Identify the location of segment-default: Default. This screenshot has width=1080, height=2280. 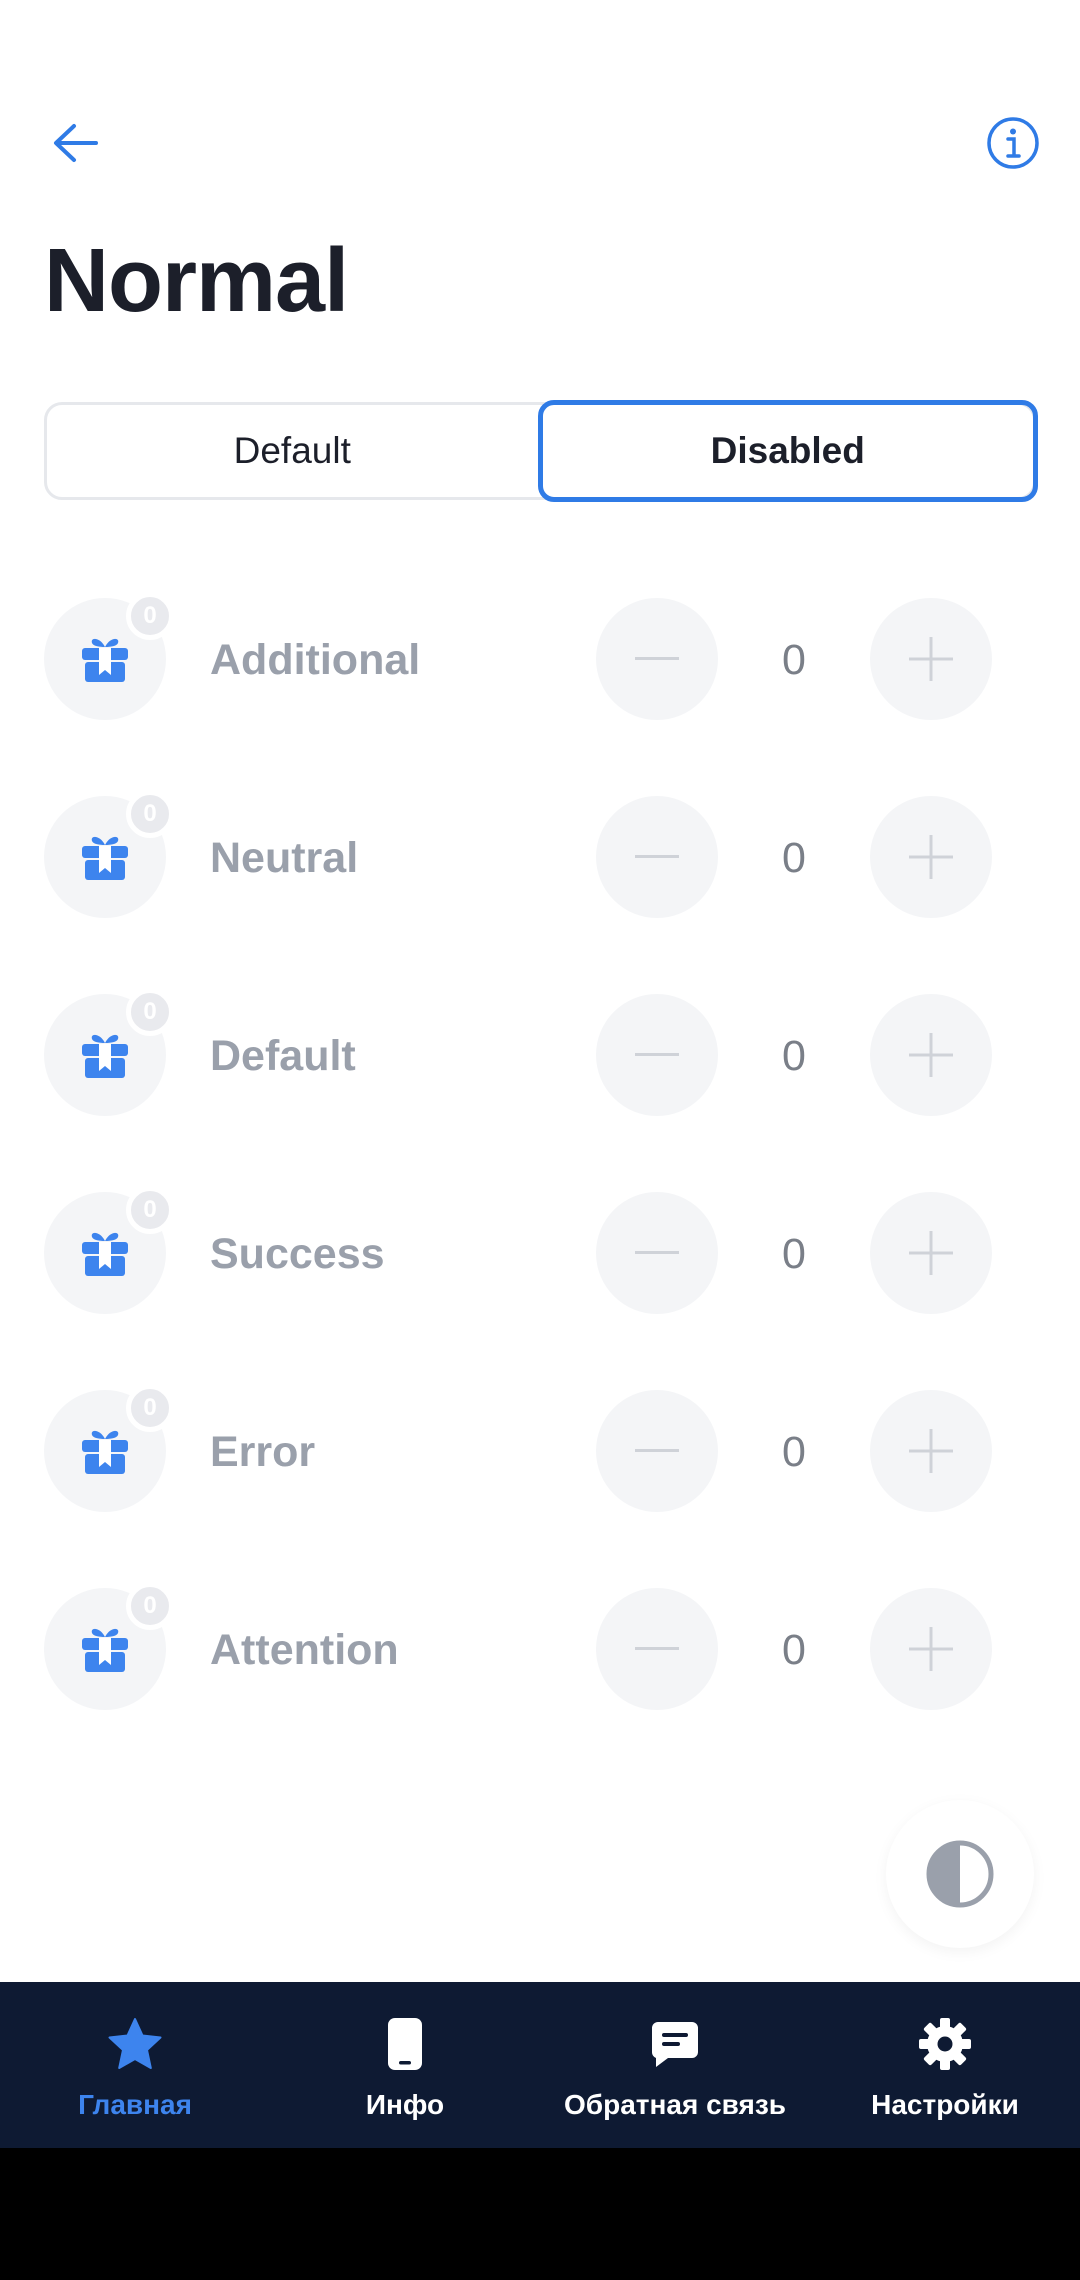
(292, 451).